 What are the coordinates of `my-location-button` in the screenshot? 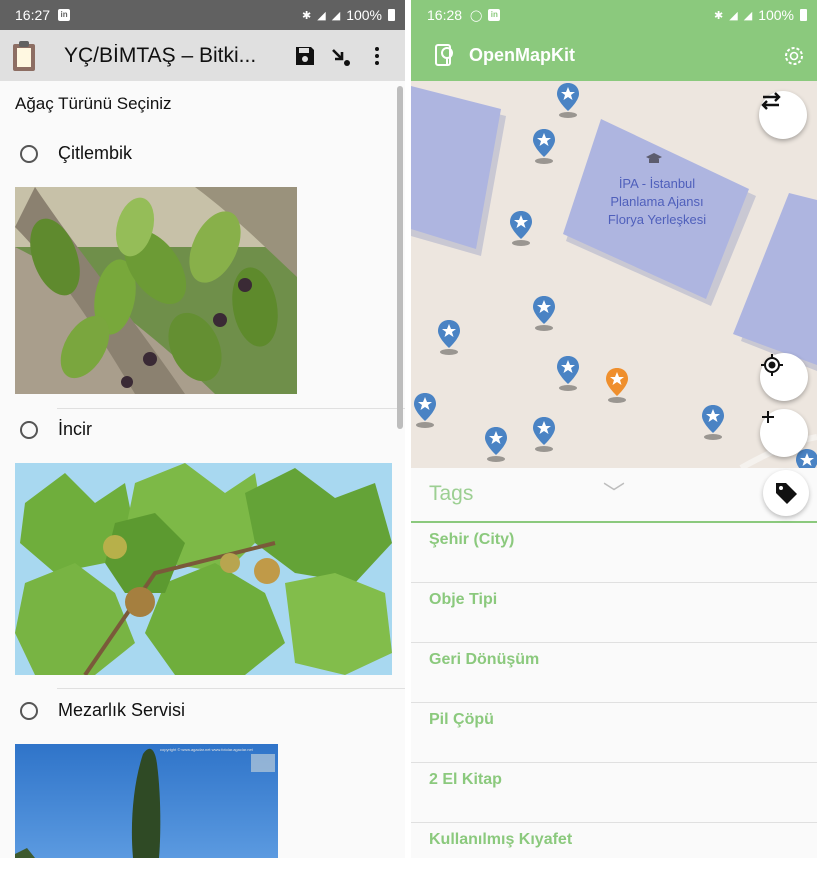 It's located at (784, 377).